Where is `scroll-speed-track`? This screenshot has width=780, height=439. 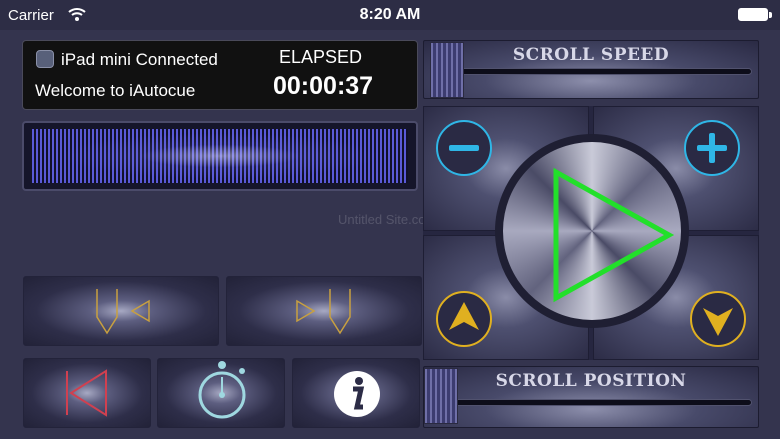
scroll-speed-track is located at coordinates (591, 71).